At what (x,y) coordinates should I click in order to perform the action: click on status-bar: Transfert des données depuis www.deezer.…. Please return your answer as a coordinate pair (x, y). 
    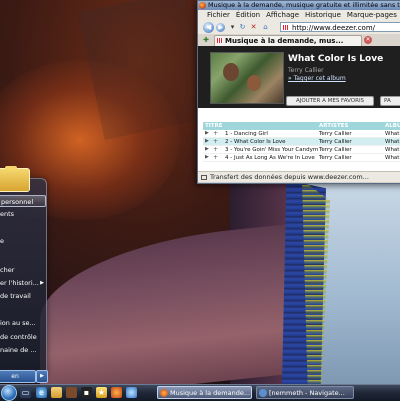
    Looking at the image, I should click on (299, 176).